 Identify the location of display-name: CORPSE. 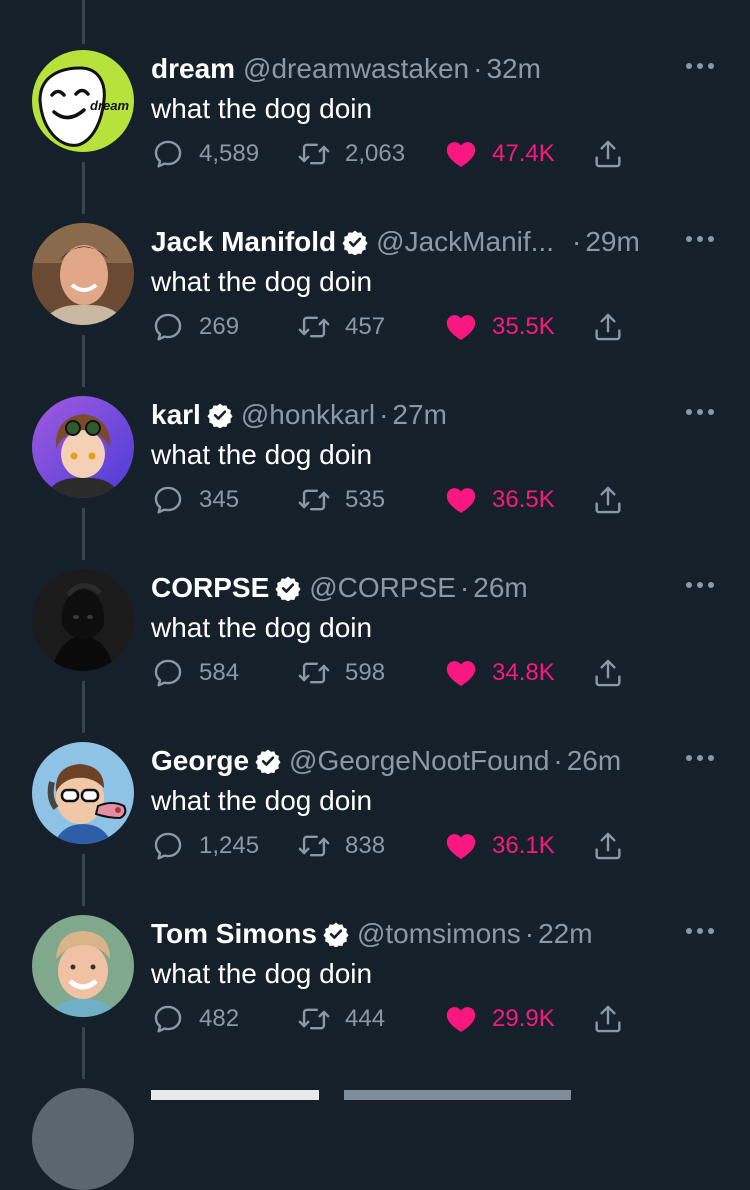
(210, 588).